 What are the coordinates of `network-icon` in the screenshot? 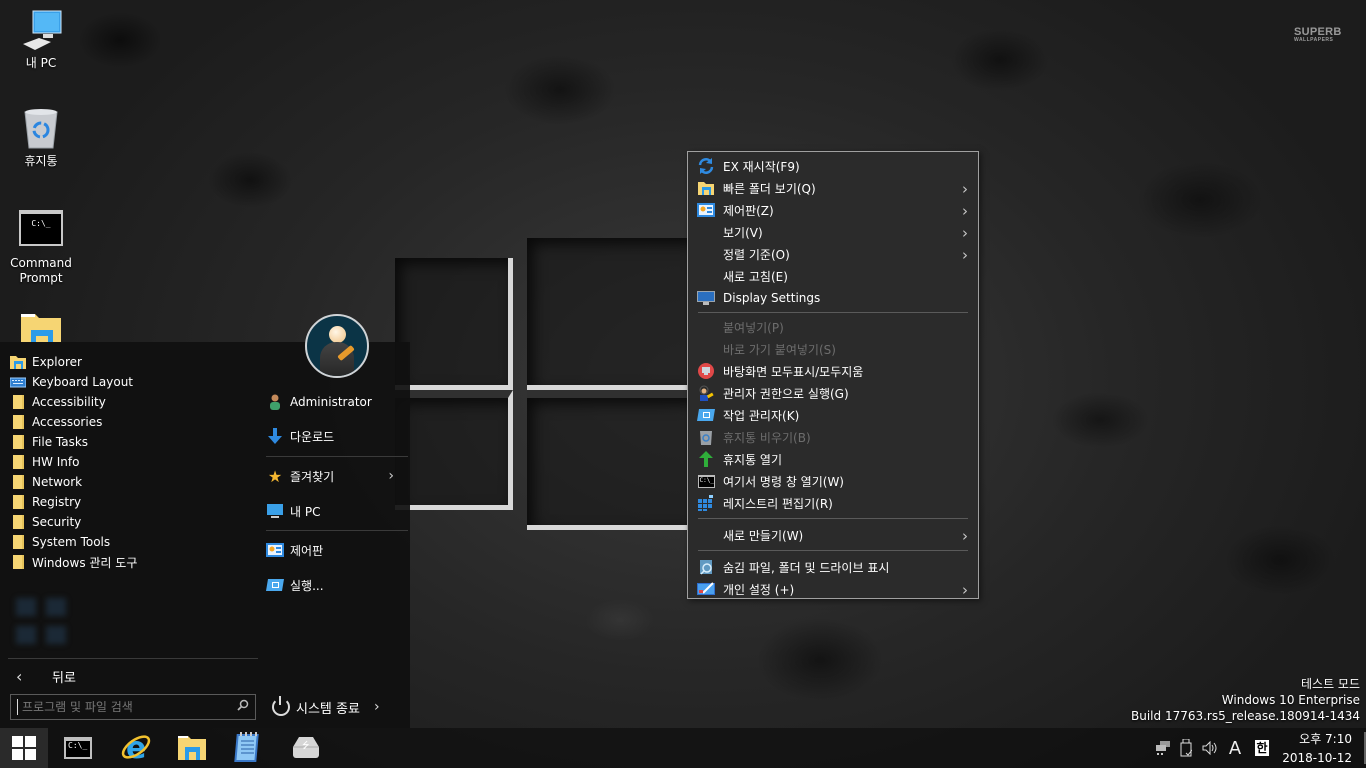 It's located at (1163, 748).